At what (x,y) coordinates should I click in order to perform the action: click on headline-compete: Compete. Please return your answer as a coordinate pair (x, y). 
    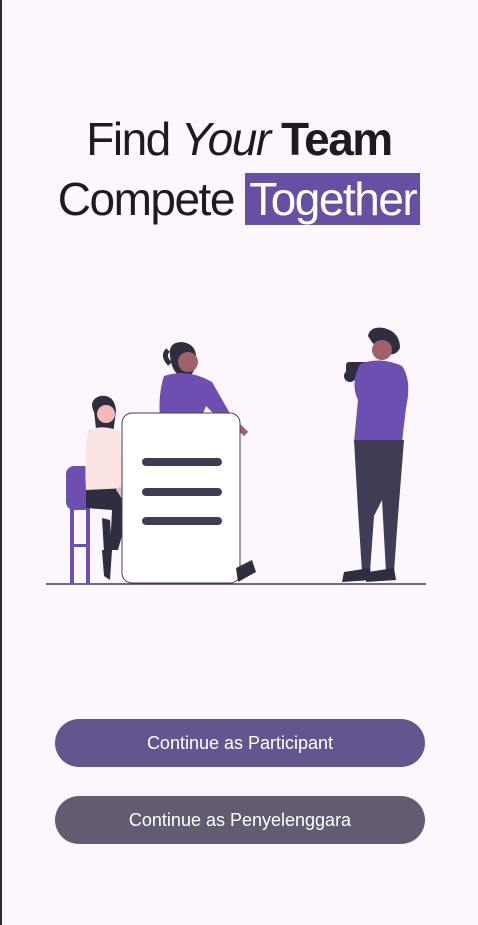
    Looking at the image, I should click on (146, 199).